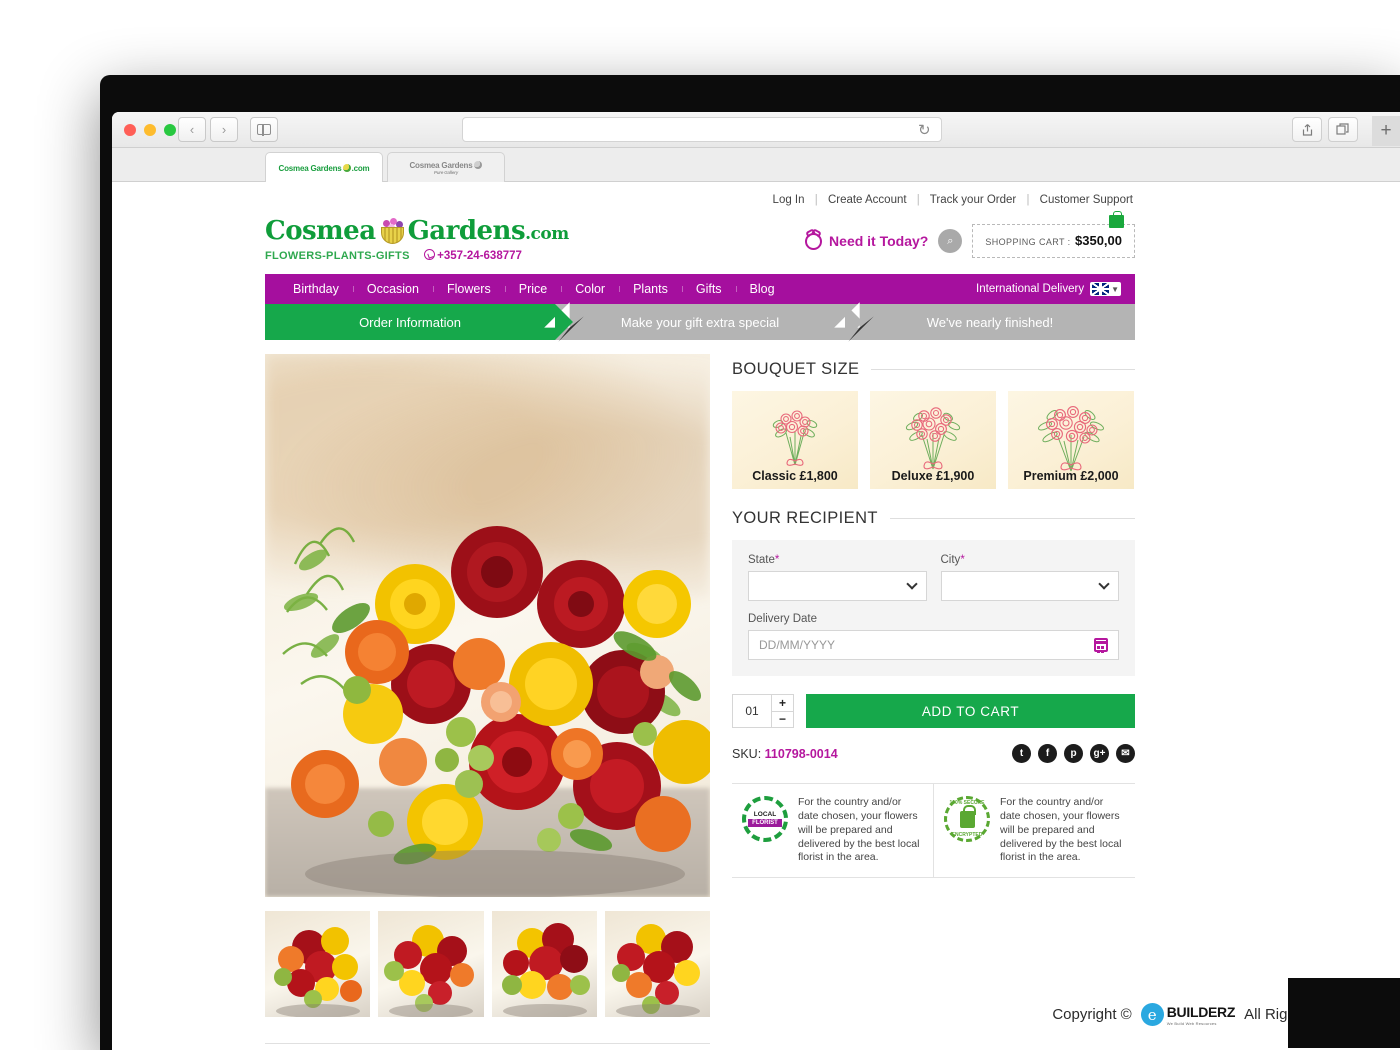 The image size is (1400, 1050). Describe the element at coordinates (1101, 289) in the screenshot. I see `uk-flag-icon` at that location.